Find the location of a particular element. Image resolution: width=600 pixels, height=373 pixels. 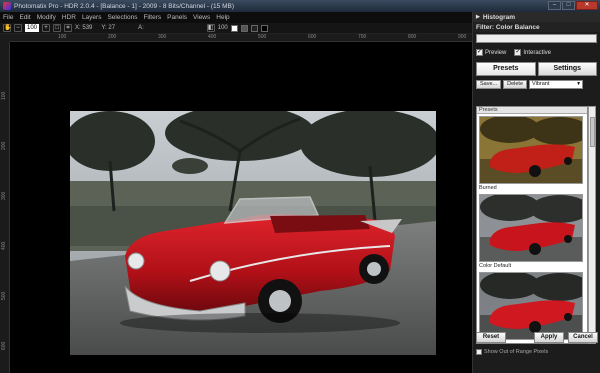

ruler-top-tick: 700 is located at coordinates (362, 37).